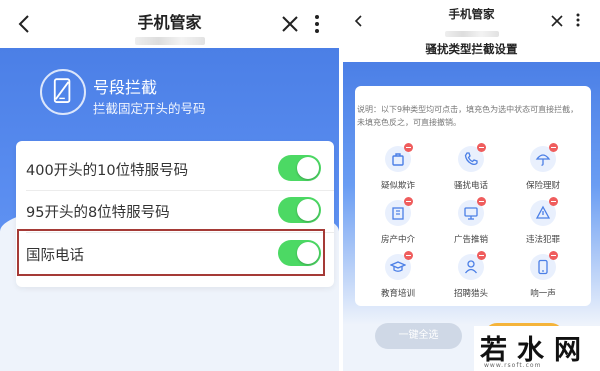 This screenshot has width=600, height=371. Describe the element at coordinates (149, 108) in the screenshot. I see `feature-description: 拦截固定开头的号码` at that location.